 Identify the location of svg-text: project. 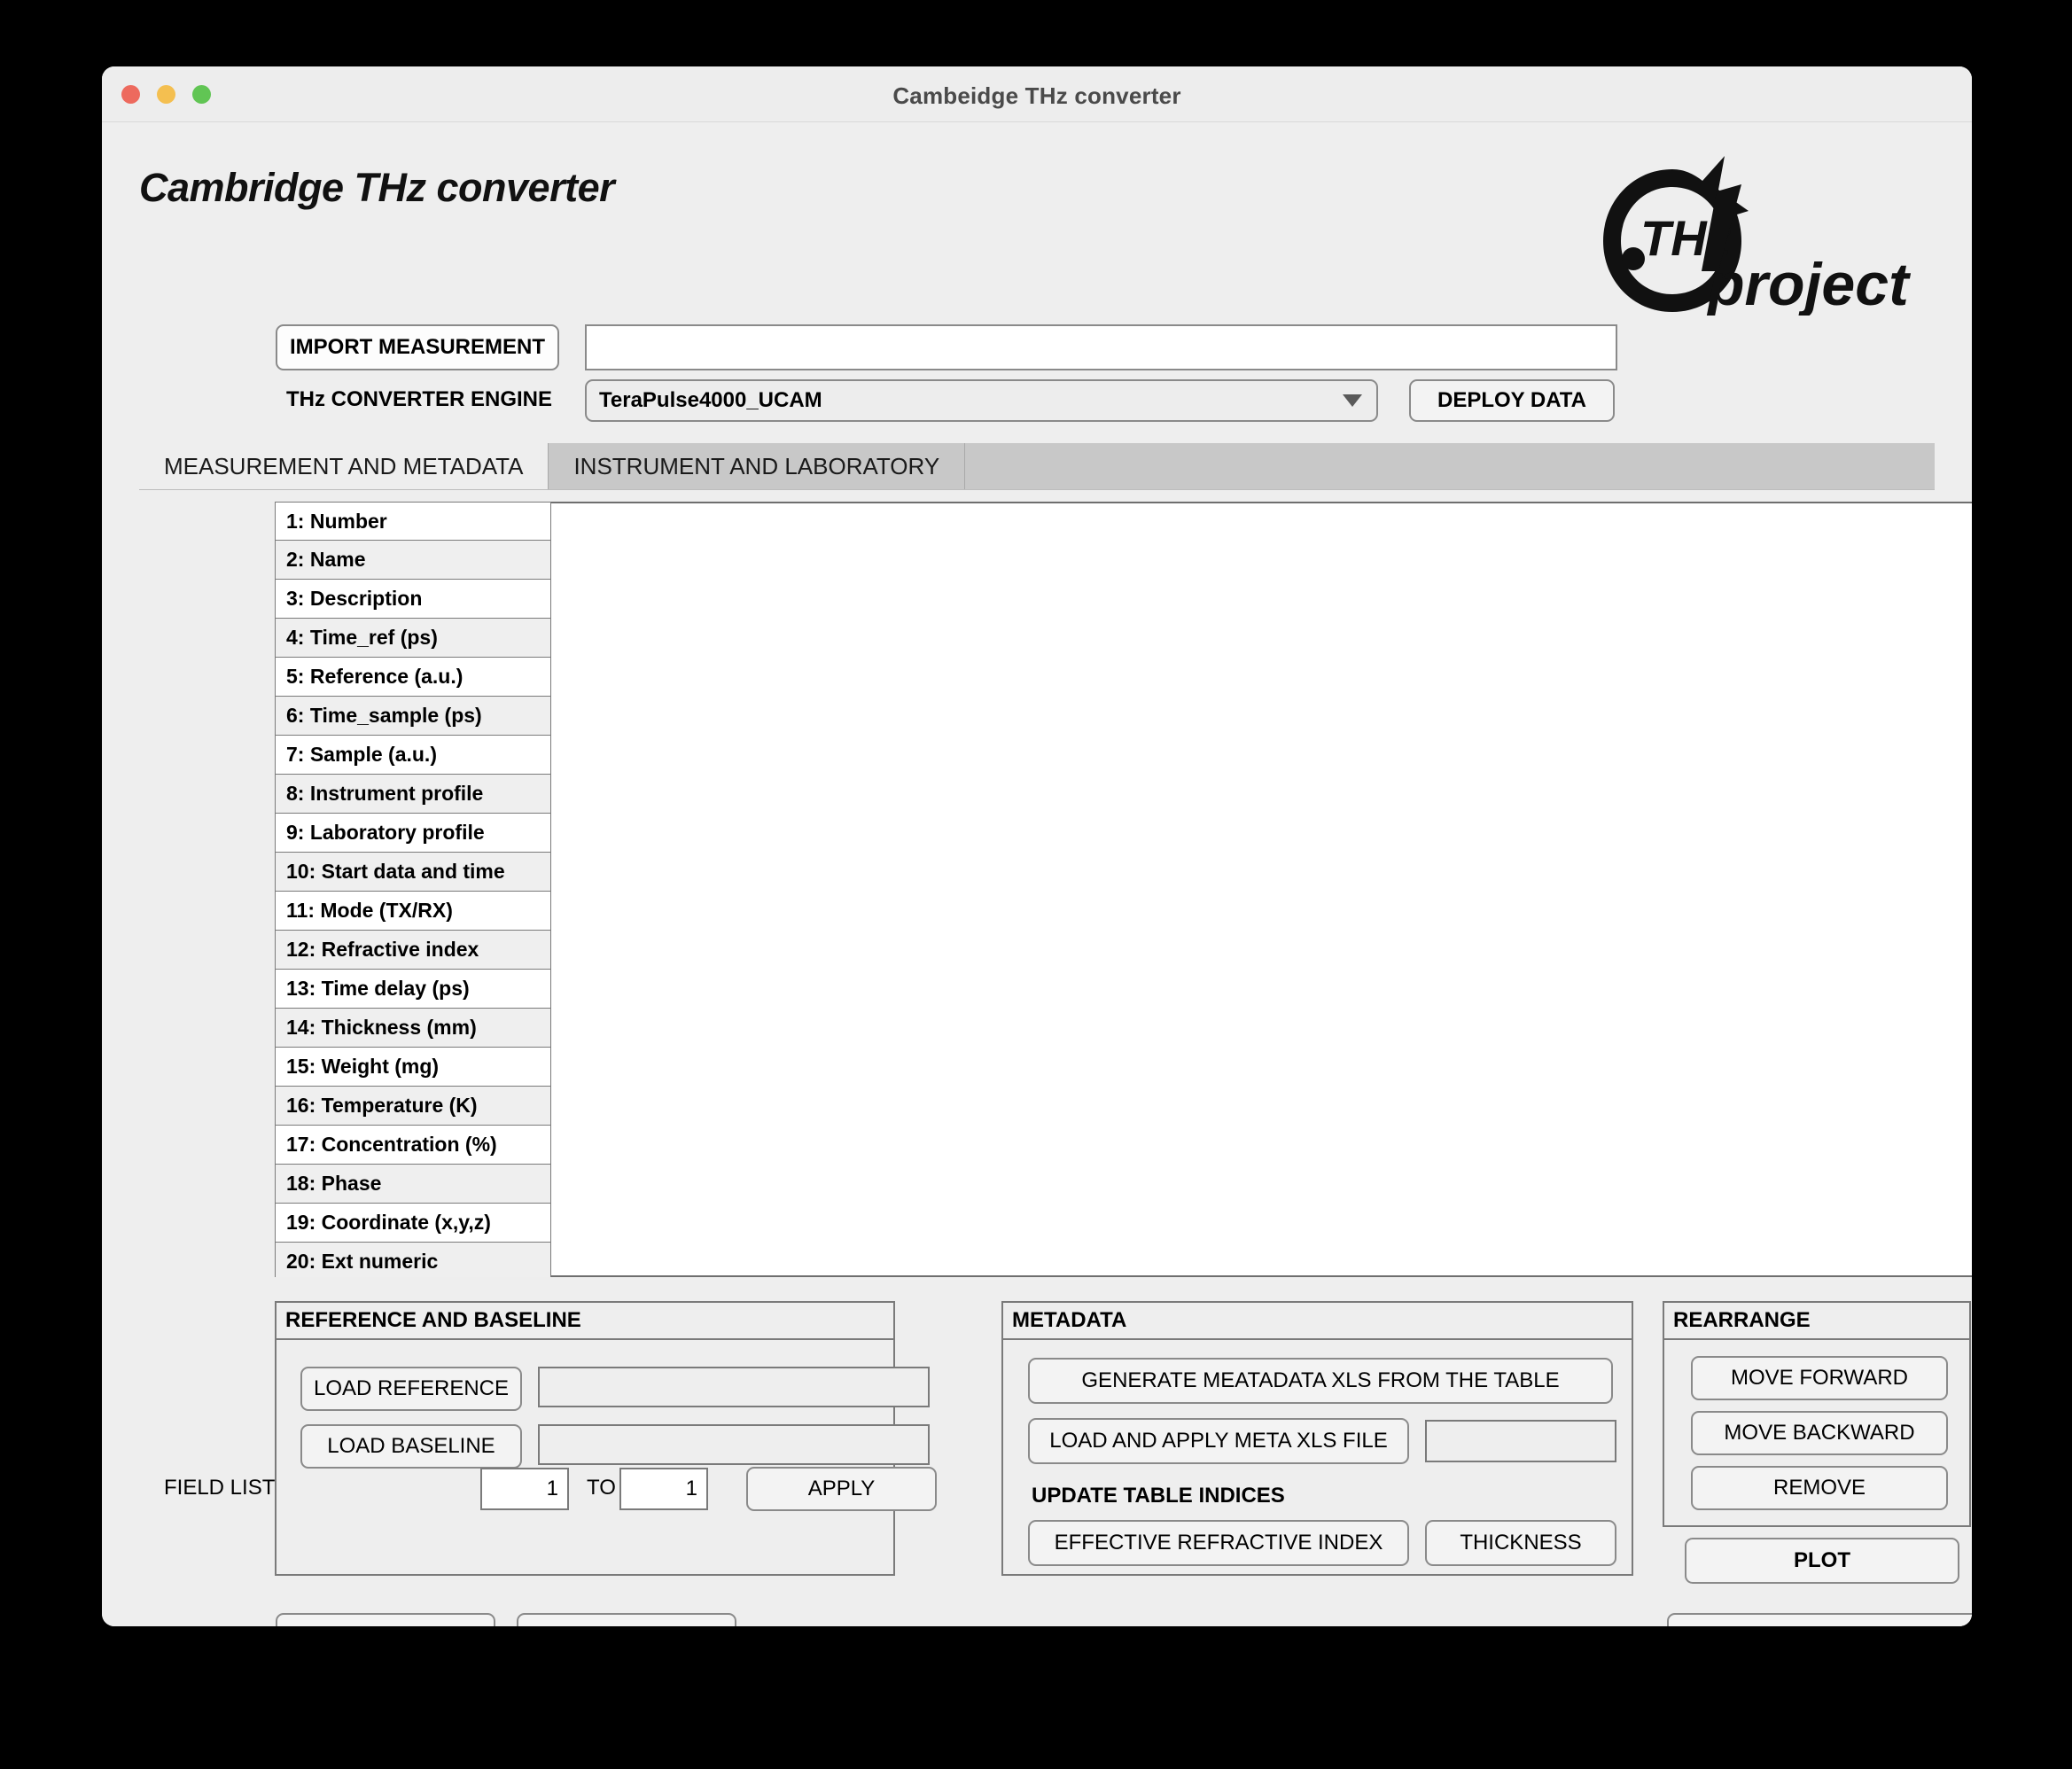
(1808, 283).